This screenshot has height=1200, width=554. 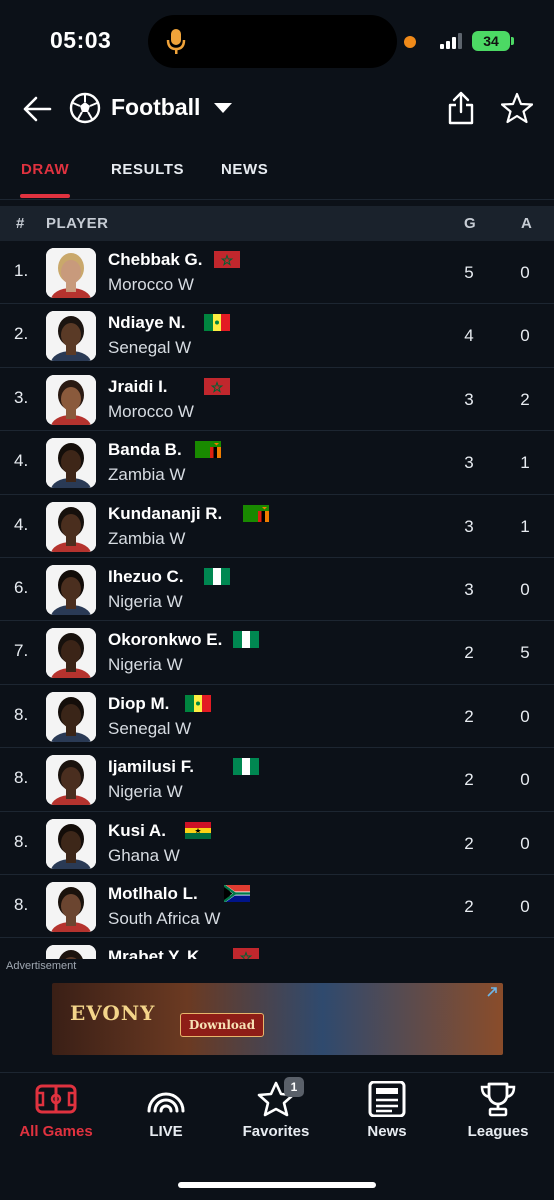 I want to click on trophy-icon, so click(x=498, y=1099).